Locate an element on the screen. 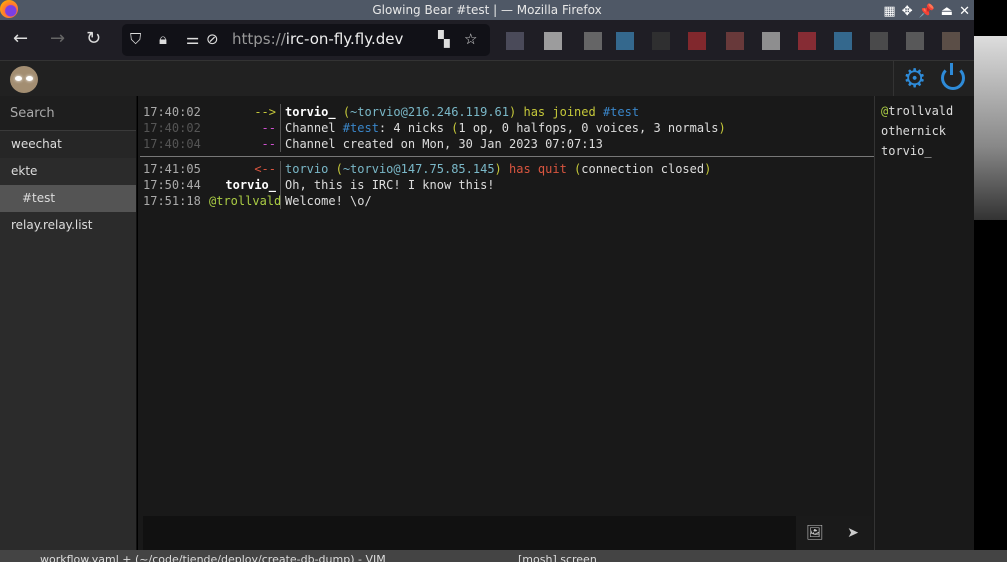 Image resolution: width=1007 pixels, height=562 pixels. maximize-icon: ⏏ is located at coordinates (947, 12).